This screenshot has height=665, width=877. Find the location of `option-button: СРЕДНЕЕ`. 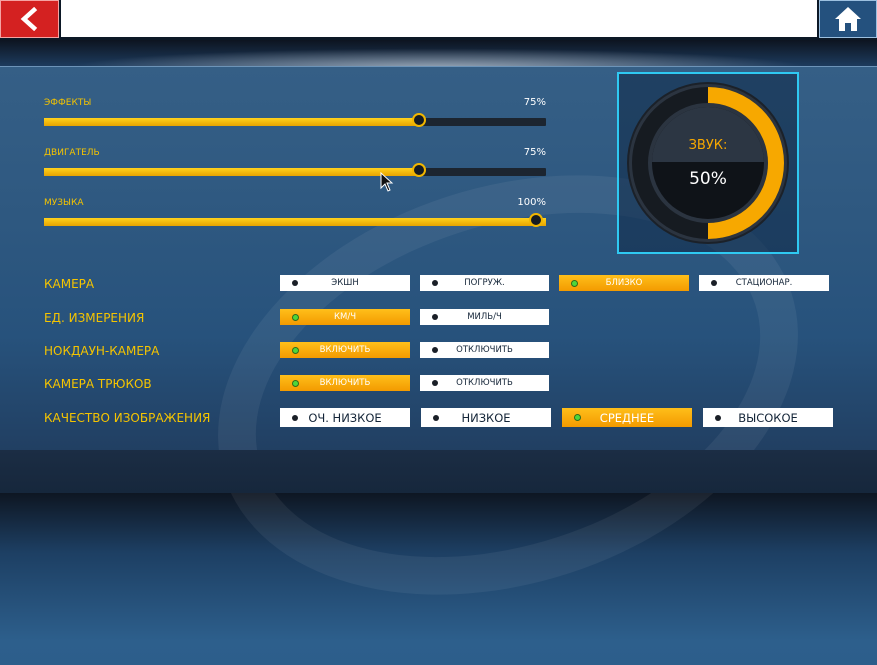

option-button: СРЕДНЕЕ is located at coordinates (627, 417).